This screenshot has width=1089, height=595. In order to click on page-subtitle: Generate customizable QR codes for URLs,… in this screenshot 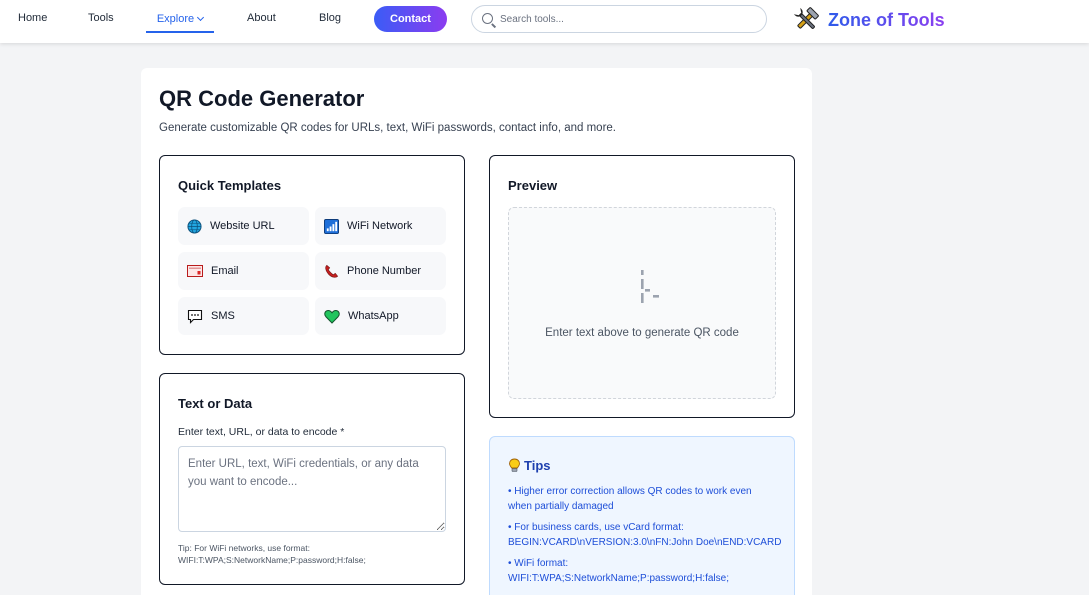, I will do `click(387, 128)`.